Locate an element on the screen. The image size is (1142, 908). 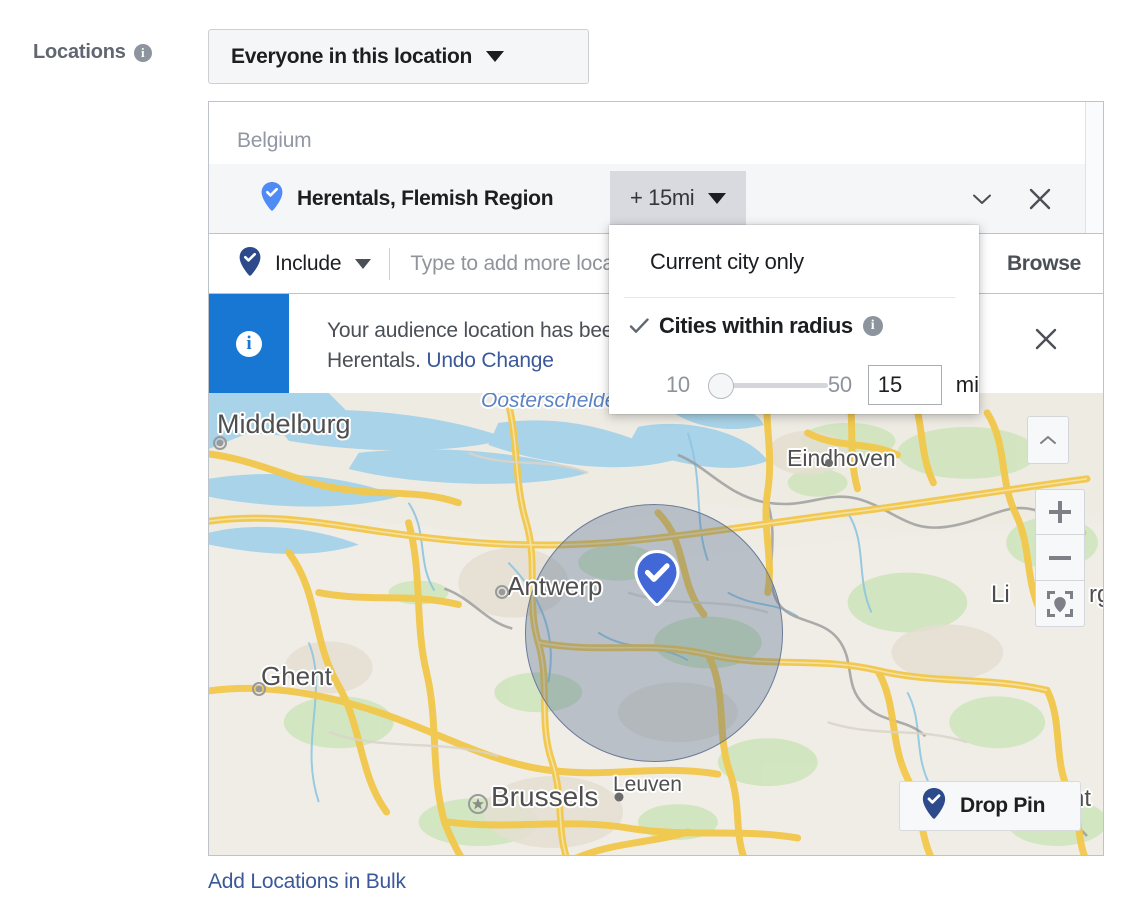
zoom-in-button is located at coordinates (1060, 512).